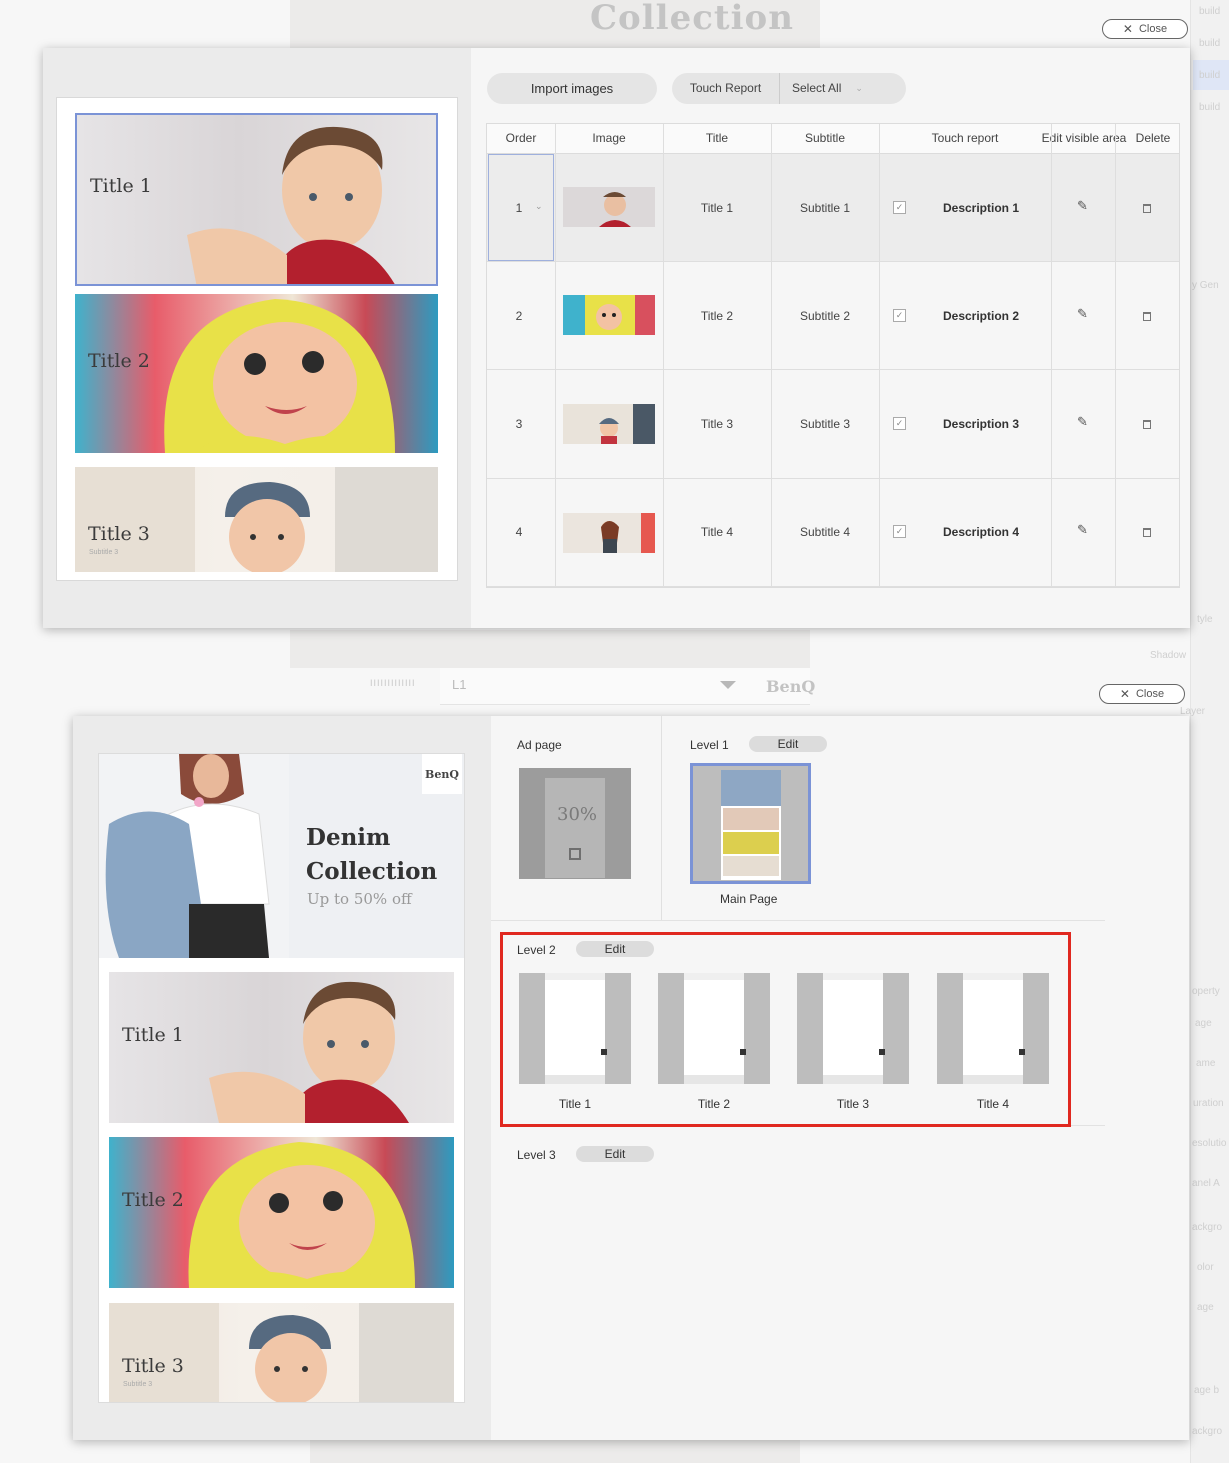  Describe the element at coordinates (981, 424) in the screenshot. I see `table-row-description: Description 3` at that location.